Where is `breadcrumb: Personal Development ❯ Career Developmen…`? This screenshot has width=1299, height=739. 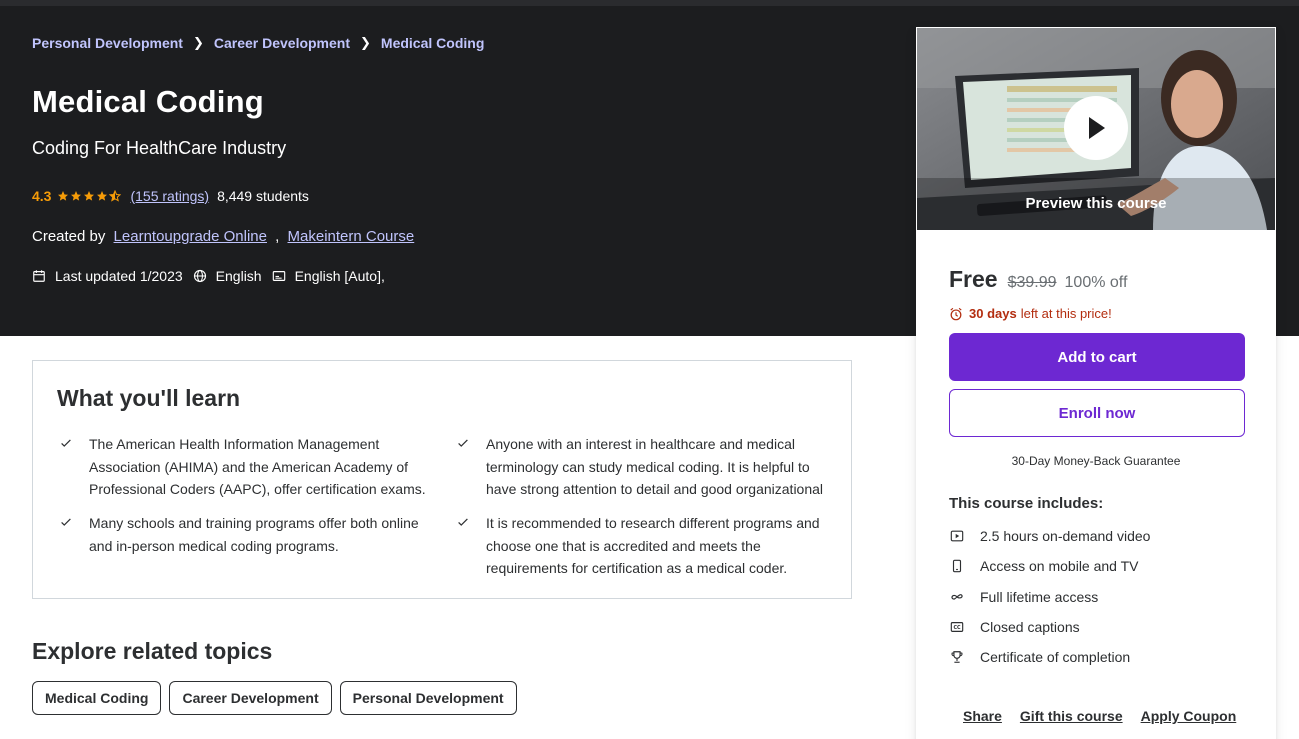
breadcrumb: Personal Development ❯ Career Developmen… is located at coordinates (258, 43).